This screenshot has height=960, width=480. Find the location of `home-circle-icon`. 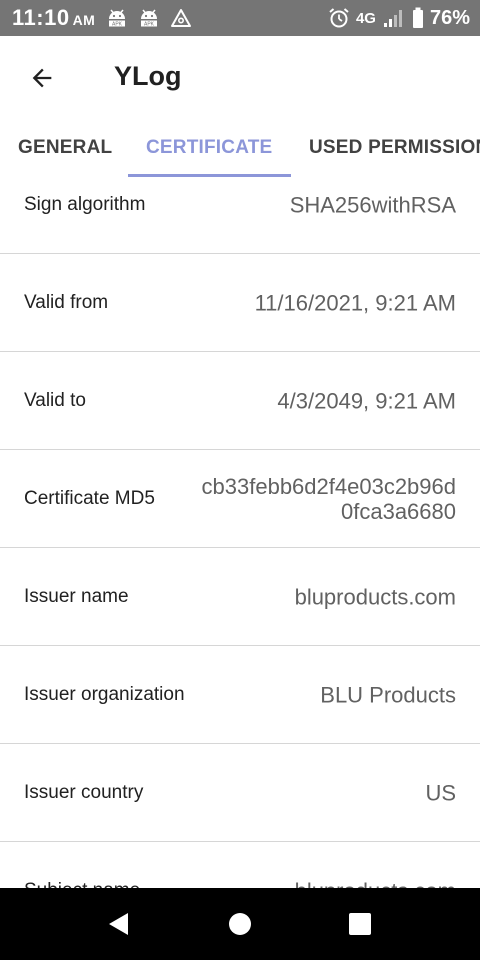

home-circle-icon is located at coordinates (240, 924).